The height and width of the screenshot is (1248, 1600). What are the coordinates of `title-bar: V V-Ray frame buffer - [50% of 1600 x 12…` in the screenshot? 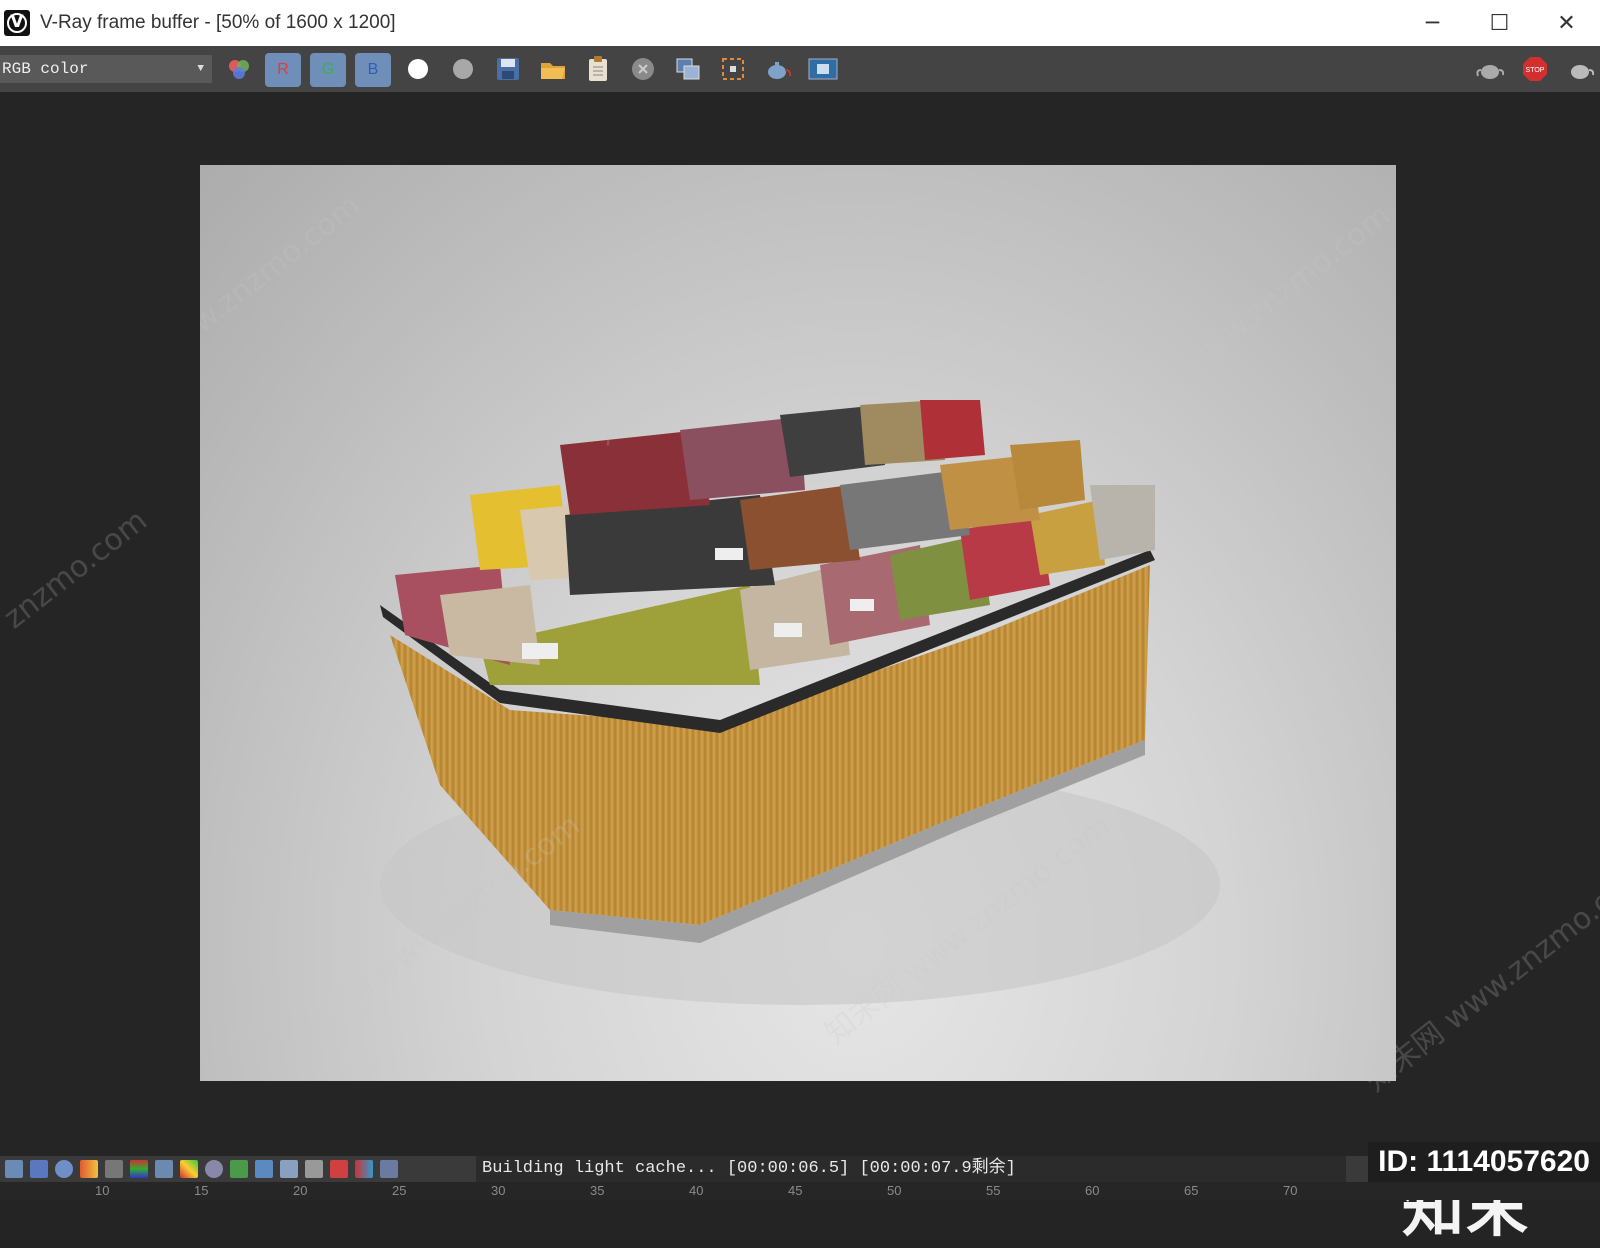 It's located at (800, 23).